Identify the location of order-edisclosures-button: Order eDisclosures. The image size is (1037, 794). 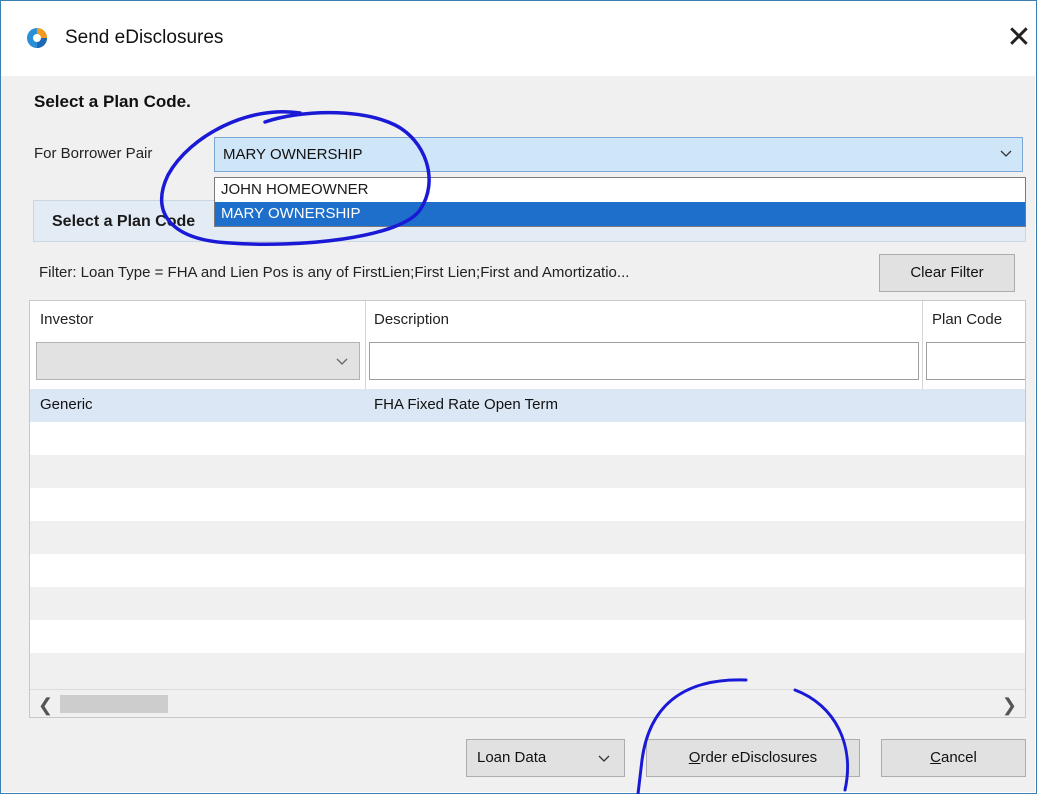
(753, 758).